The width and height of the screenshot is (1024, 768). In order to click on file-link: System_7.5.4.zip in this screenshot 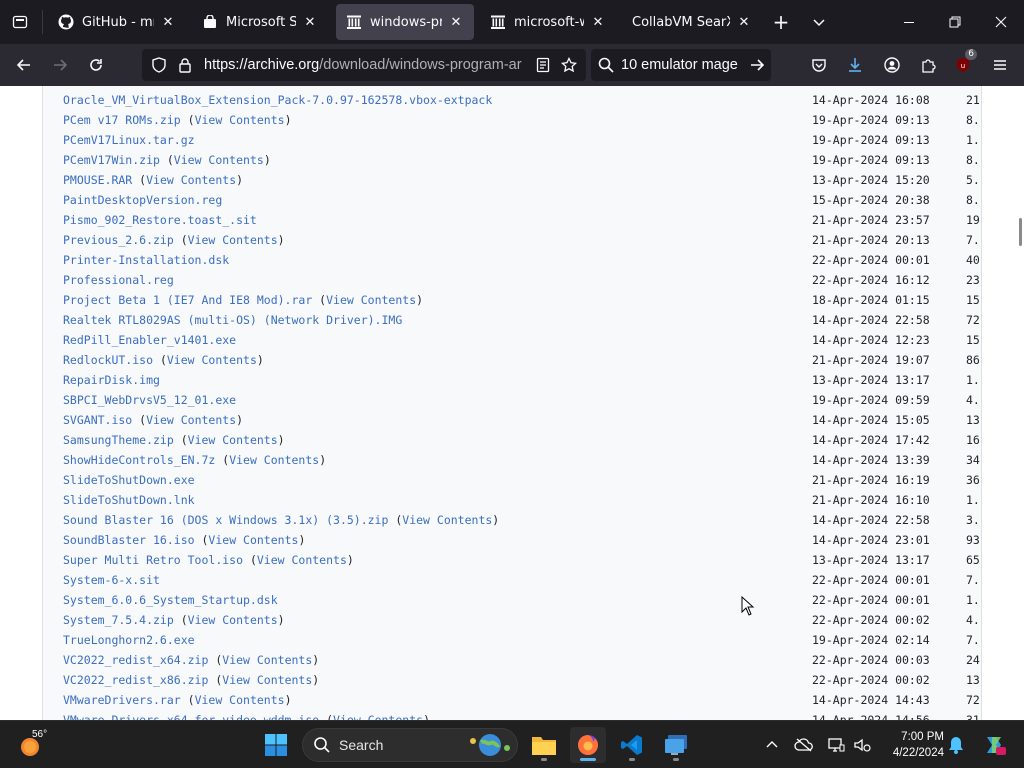, I will do `click(118, 620)`.